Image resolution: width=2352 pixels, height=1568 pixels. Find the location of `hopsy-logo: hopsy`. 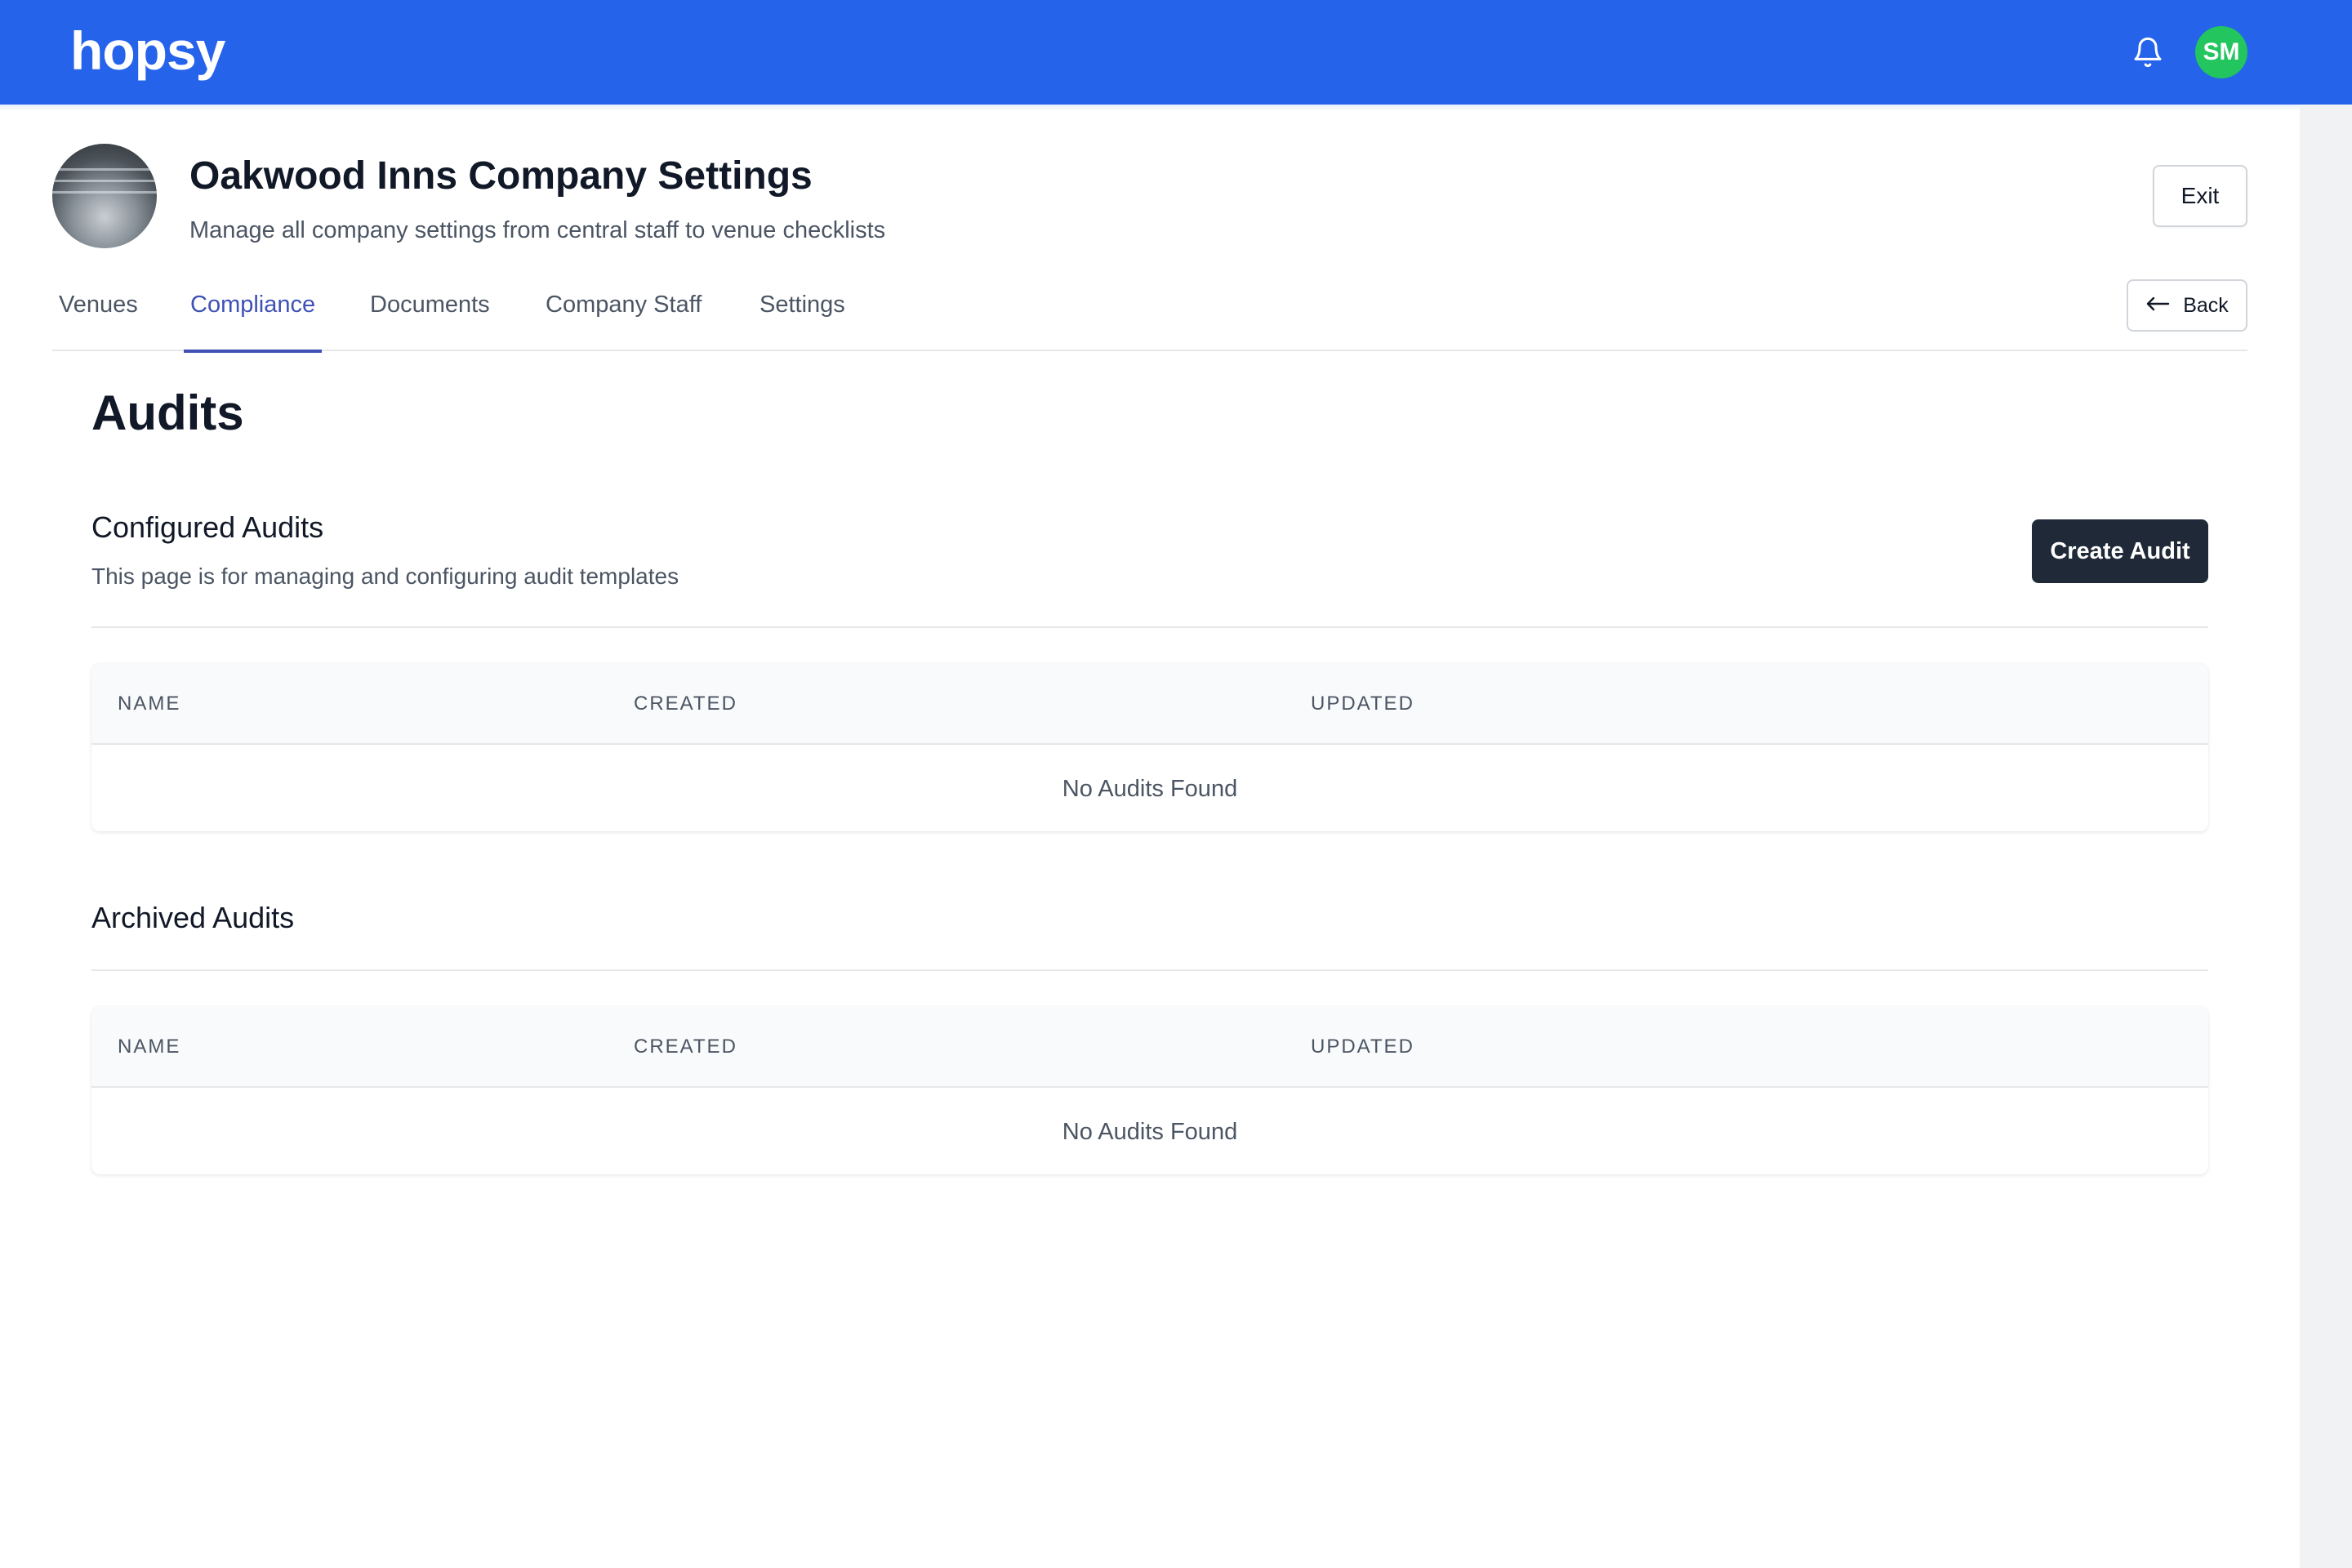

hopsy-logo: hopsy is located at coordinates (147, 50).